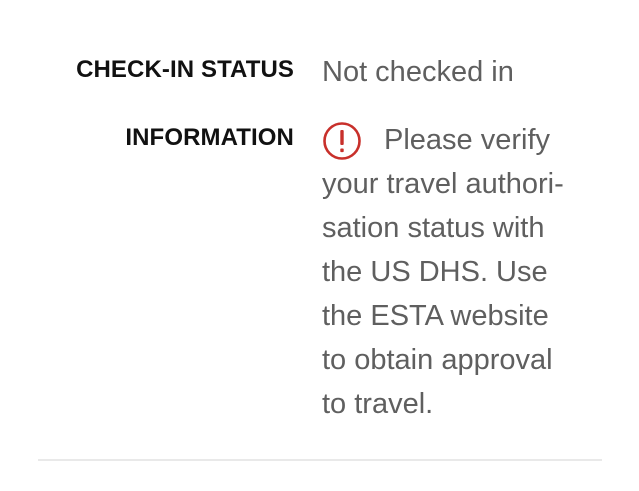 This screenshot has width=639, height=491. What do you see at coordinates (467, 140) in the screenshot?
I see `information-line: Please verify` at bounding box center [467, 140].